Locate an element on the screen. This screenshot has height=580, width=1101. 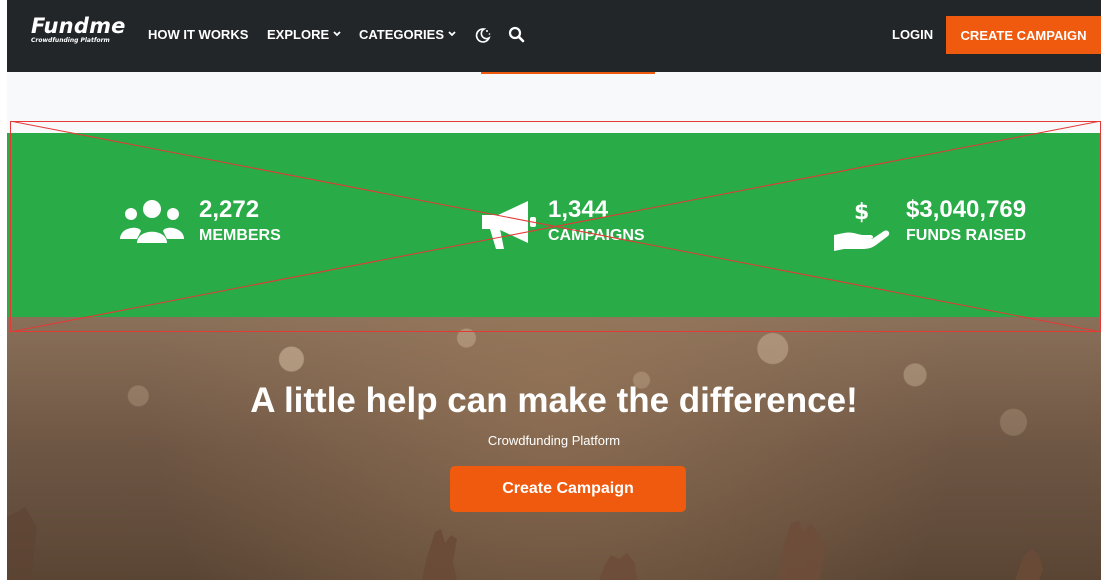
nav-explore: EXPLORE is located at coordinates (304, 34).